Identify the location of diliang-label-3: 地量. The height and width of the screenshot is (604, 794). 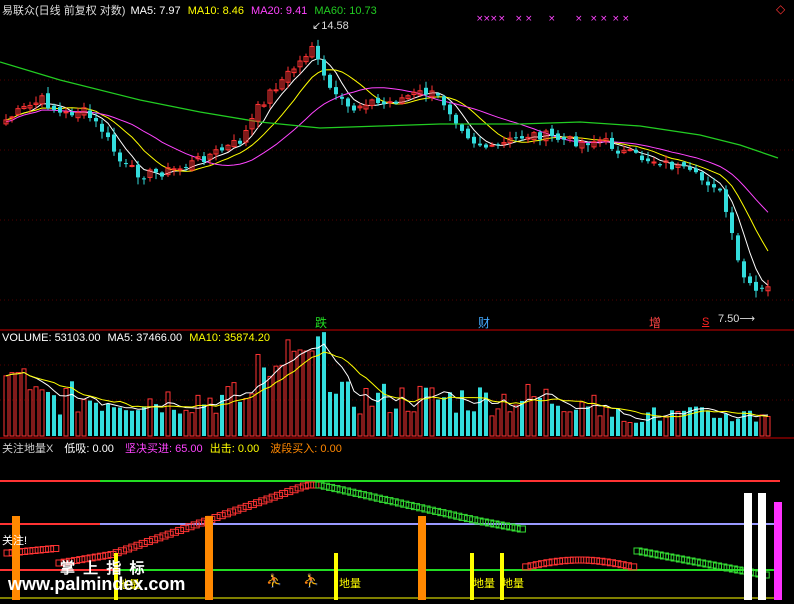
(484, 584).